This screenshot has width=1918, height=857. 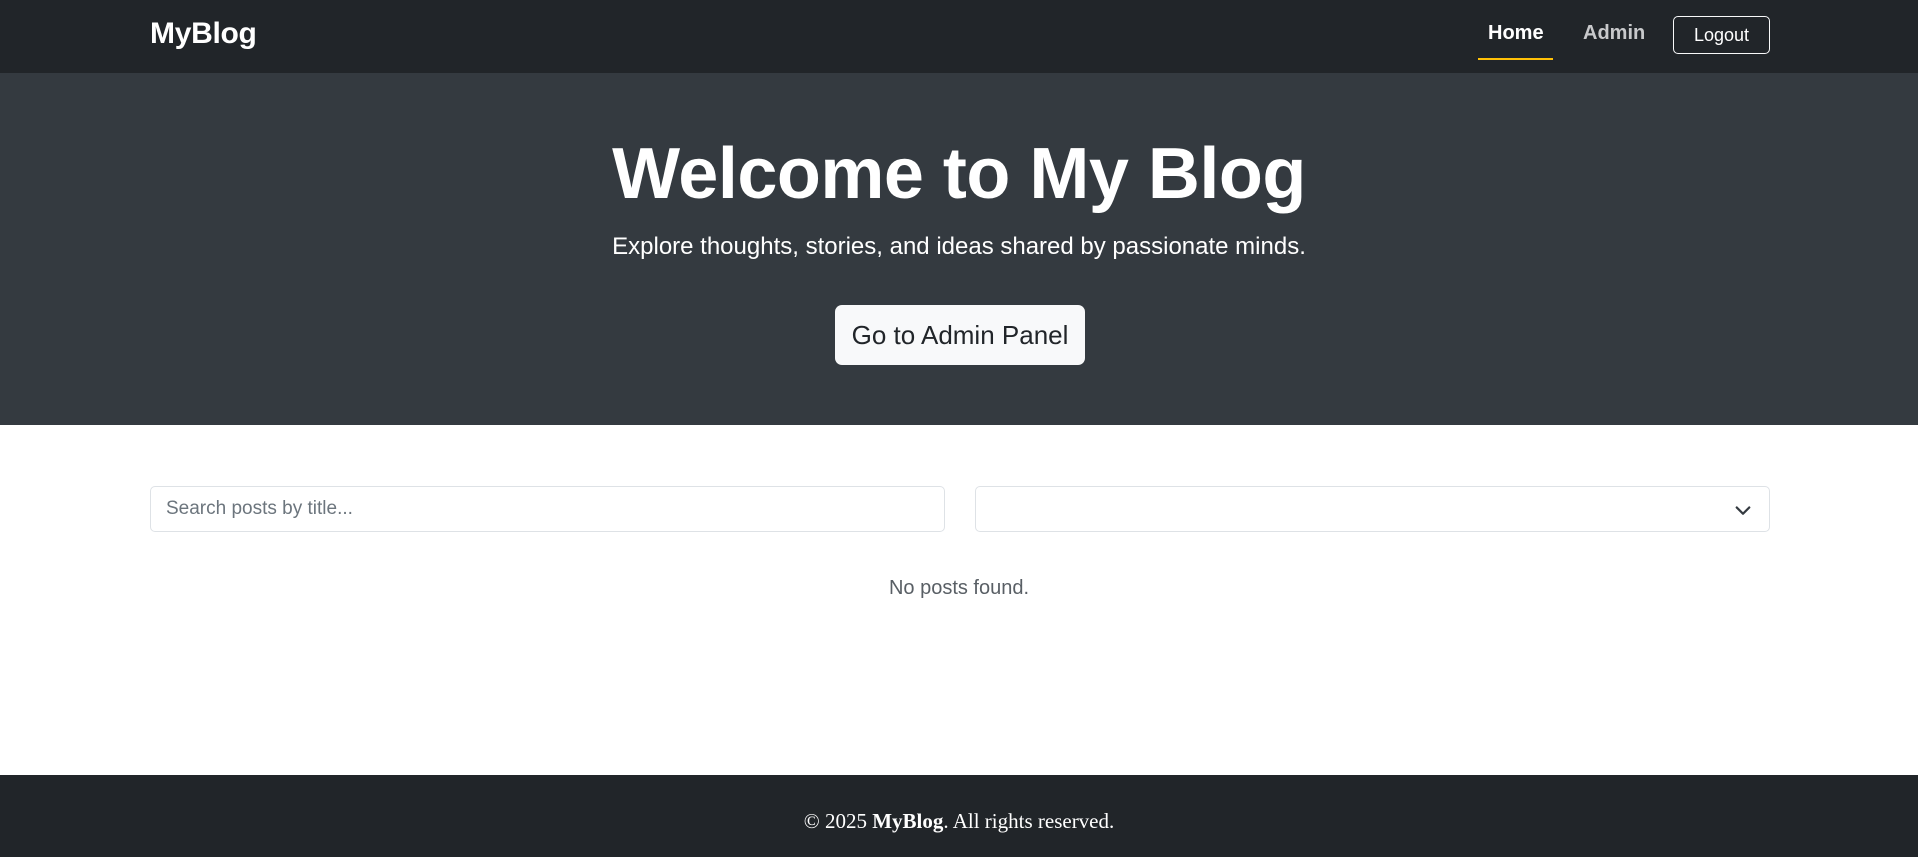 I want to click on brand-logo: MyBlog, so click(x=203, y=34).